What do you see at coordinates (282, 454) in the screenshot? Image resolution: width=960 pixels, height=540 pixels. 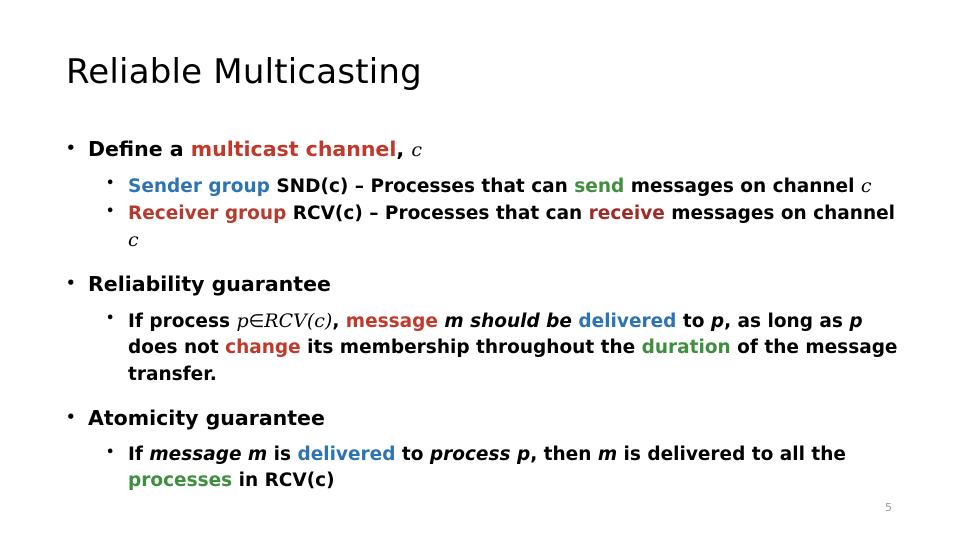 I see `text-is: is` at bounding box center [282, 454].